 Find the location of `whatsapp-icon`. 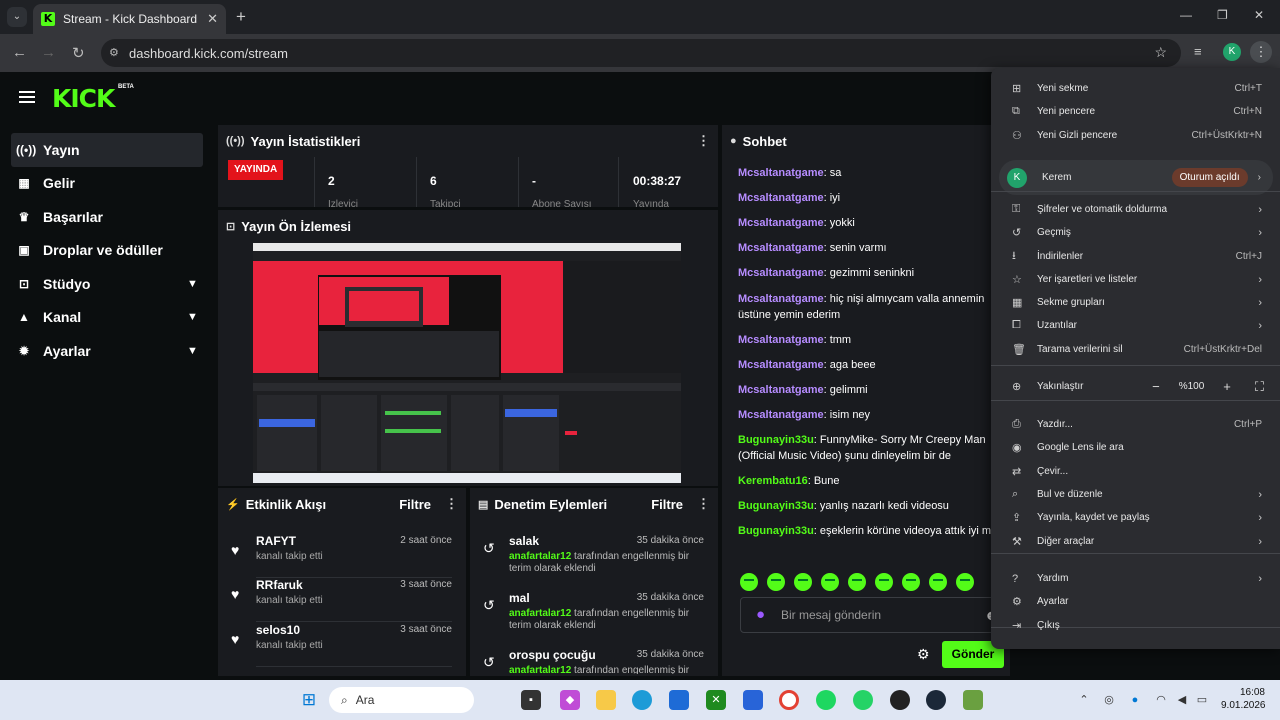

whatsapp-icon is located at coordinates (863, 700).